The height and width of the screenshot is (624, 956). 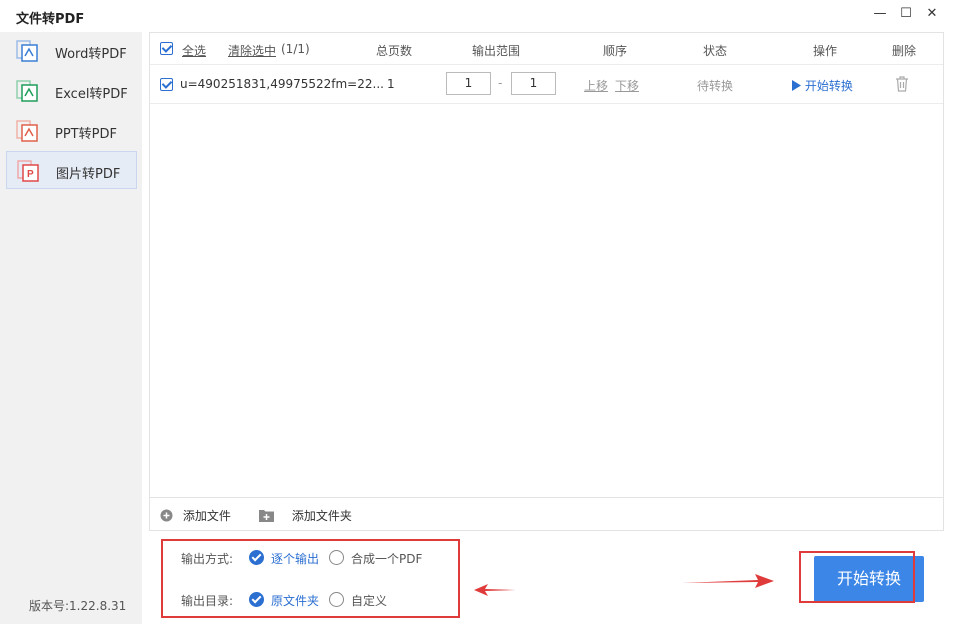 I want to click on svg-text: P, so click(x=30, y=174).